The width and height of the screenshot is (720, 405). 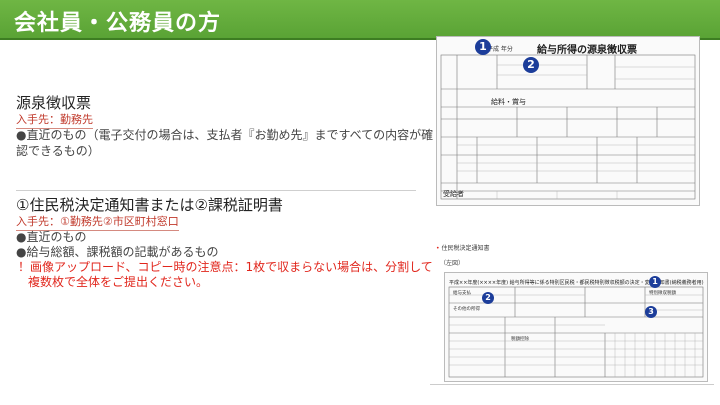 I want to click on withholding-slip-grid, so click(x=568, y=127).